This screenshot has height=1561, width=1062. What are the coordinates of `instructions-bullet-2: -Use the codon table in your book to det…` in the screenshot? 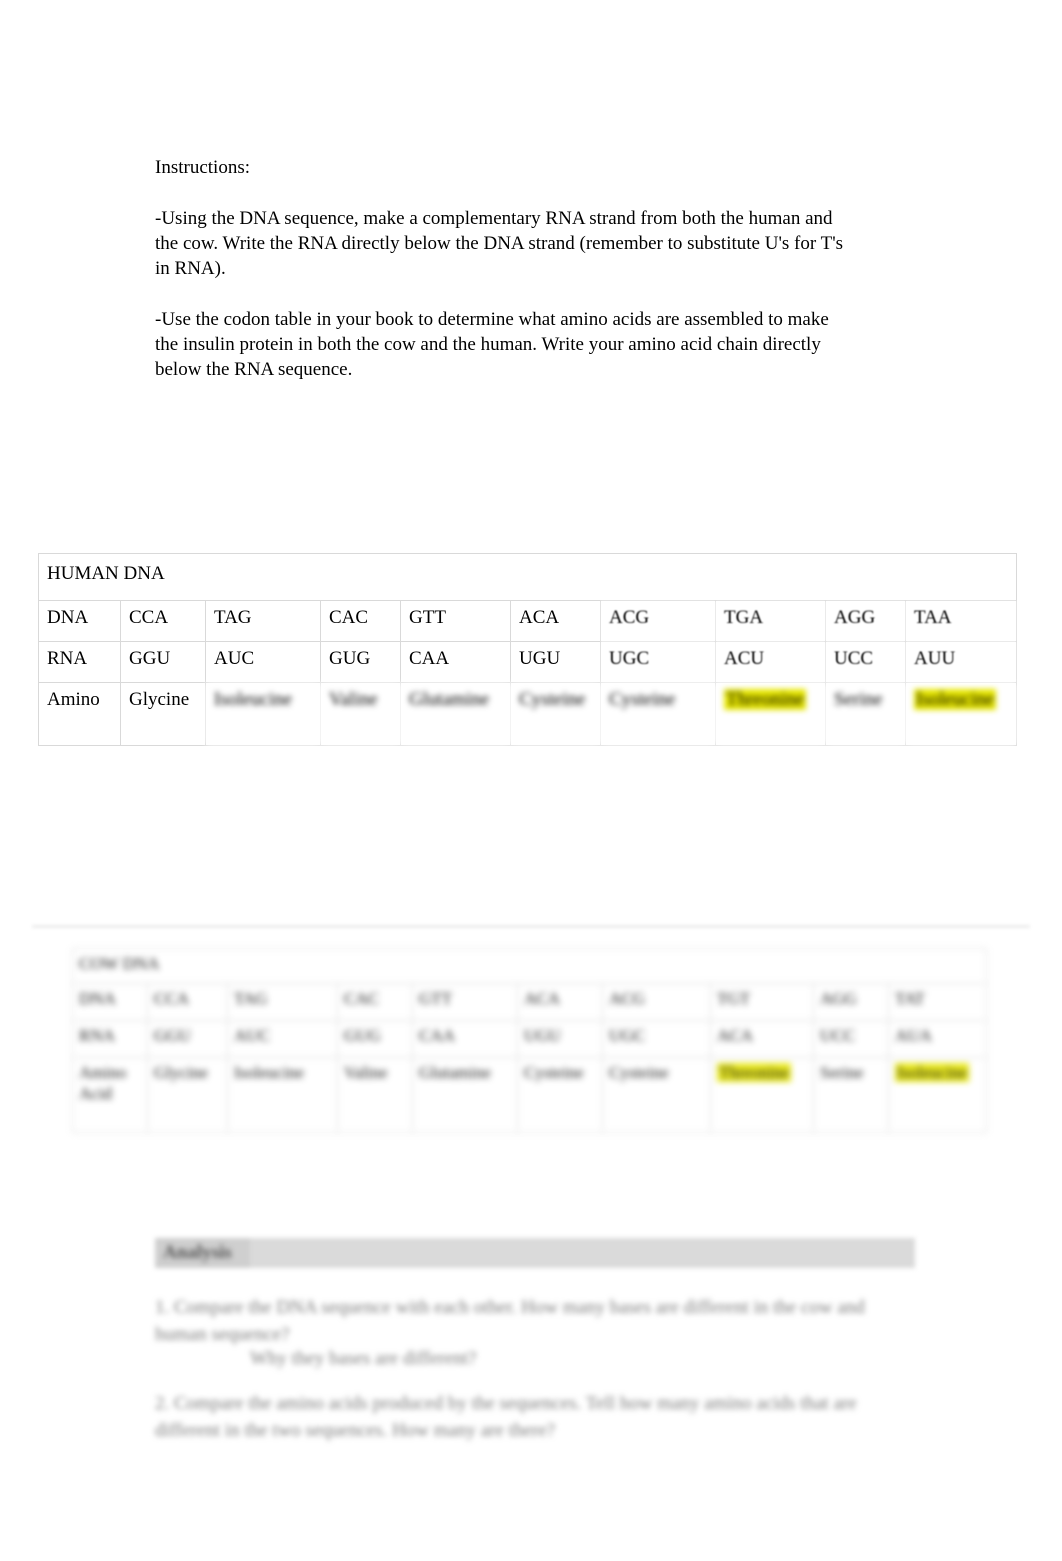 It's located at (492, 344).